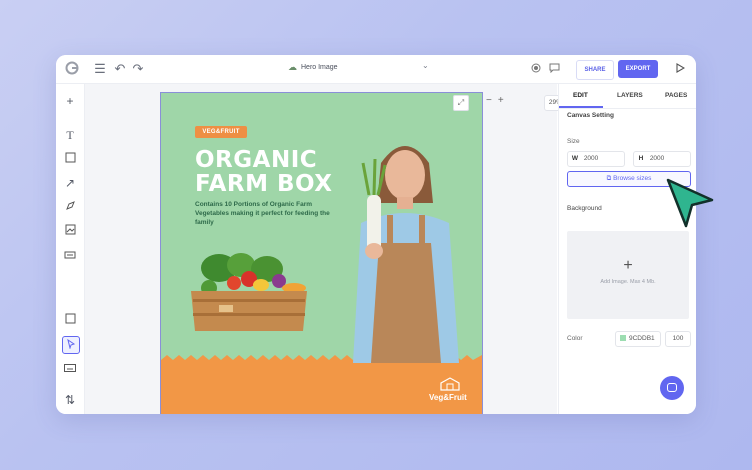 This screenshot has height=470, width=752. I want to click on color-swatch, so click(623, 338).